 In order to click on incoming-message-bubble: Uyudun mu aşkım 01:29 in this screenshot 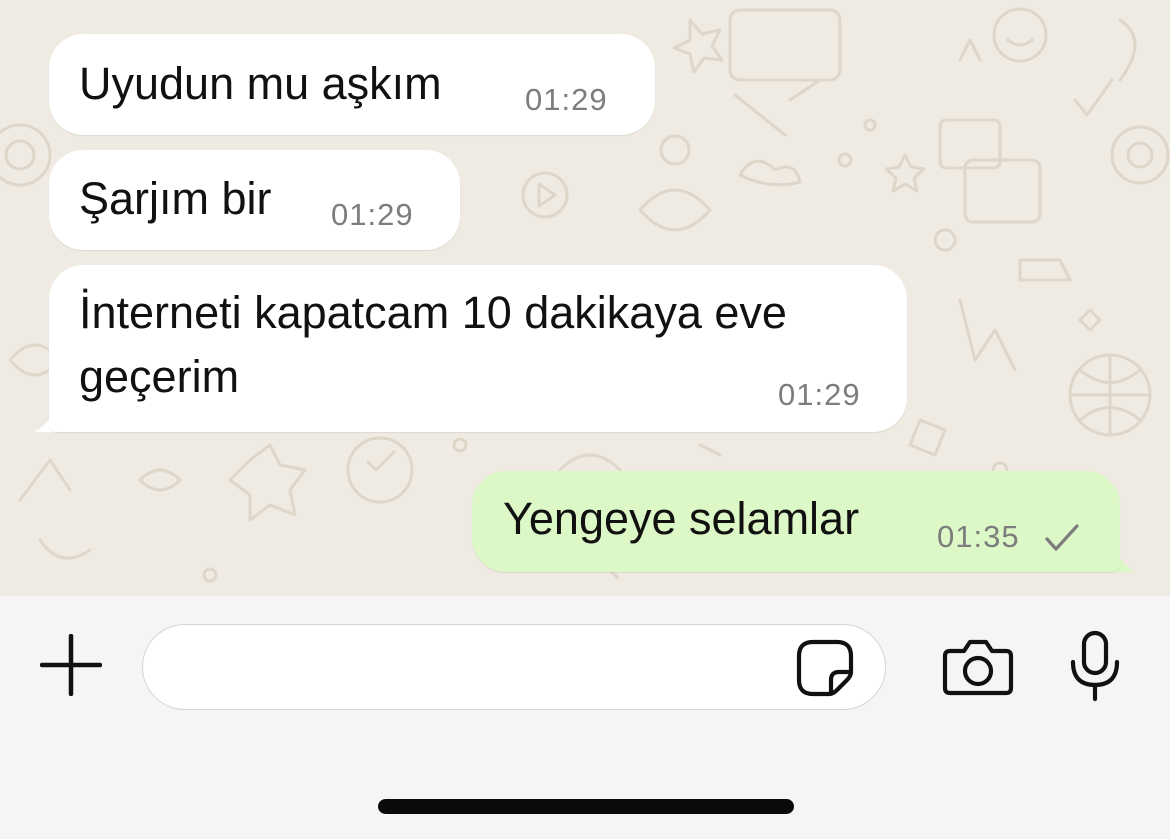, I will do `click(352, 84)`.